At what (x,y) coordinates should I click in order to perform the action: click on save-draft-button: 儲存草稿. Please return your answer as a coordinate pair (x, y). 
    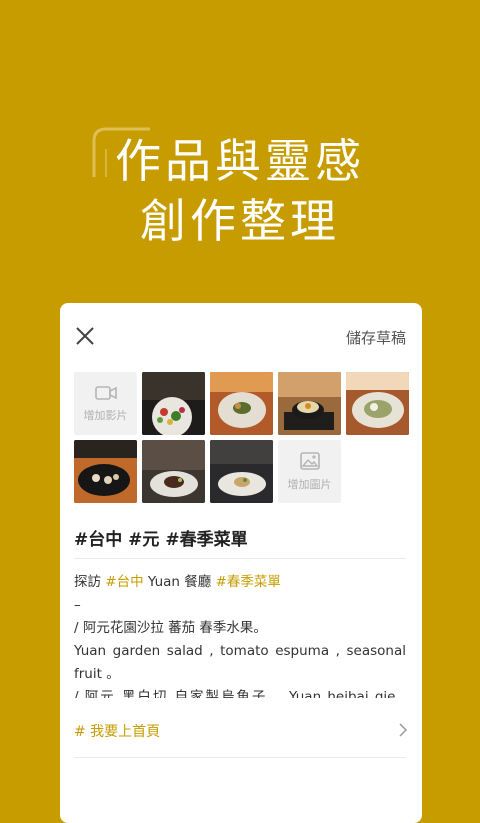
    Looking at the image, I should click on (376, 337).